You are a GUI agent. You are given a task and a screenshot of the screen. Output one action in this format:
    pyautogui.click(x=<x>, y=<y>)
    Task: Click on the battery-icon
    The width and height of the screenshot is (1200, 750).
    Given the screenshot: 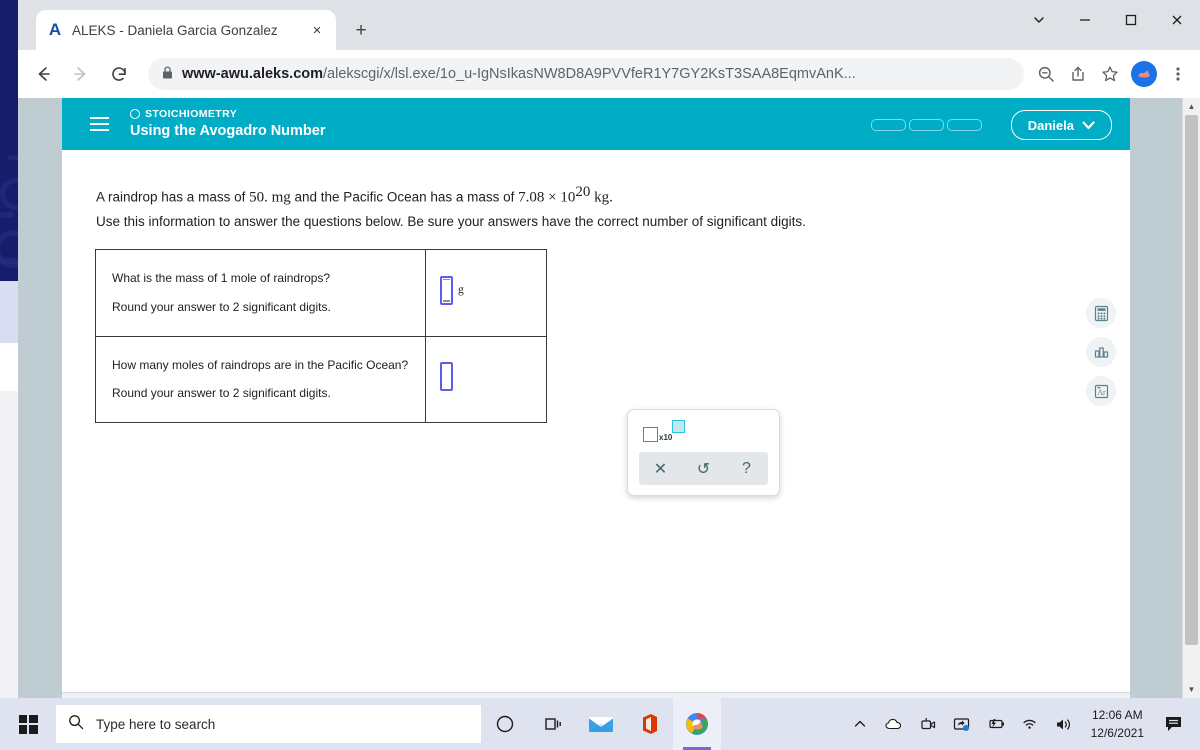 What is the action you would take?
    pyautogui.click(x=996, y=724)
    